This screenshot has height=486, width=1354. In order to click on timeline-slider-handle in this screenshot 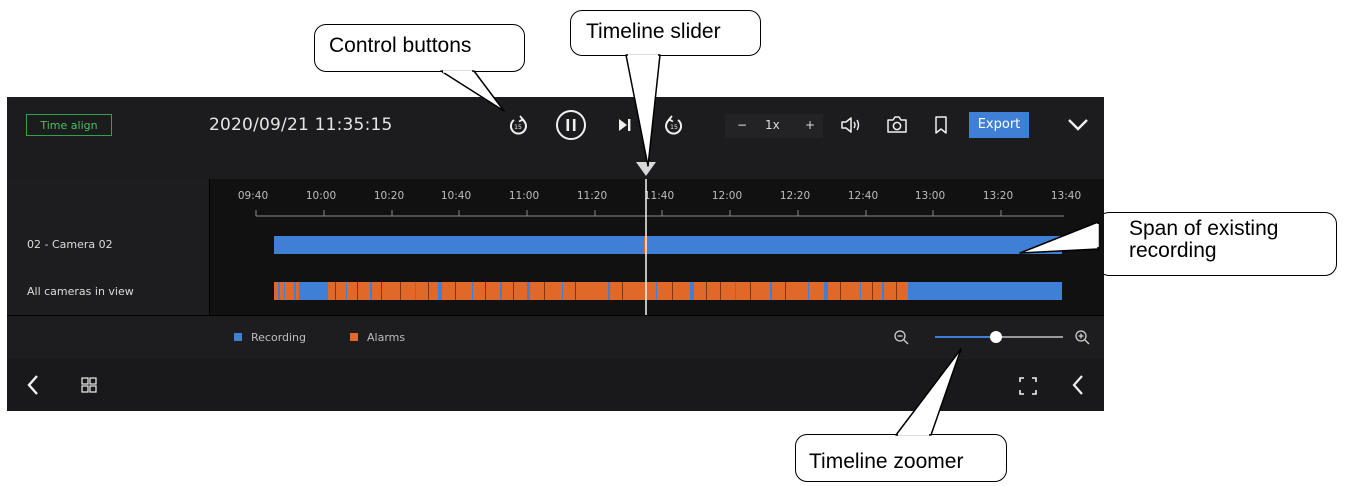, I will do `click(646, 169)`.